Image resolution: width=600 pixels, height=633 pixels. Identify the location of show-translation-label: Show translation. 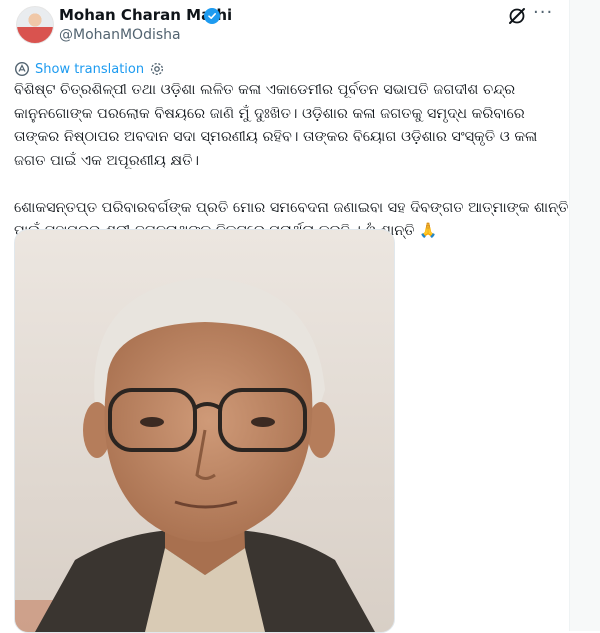
(89, 69).